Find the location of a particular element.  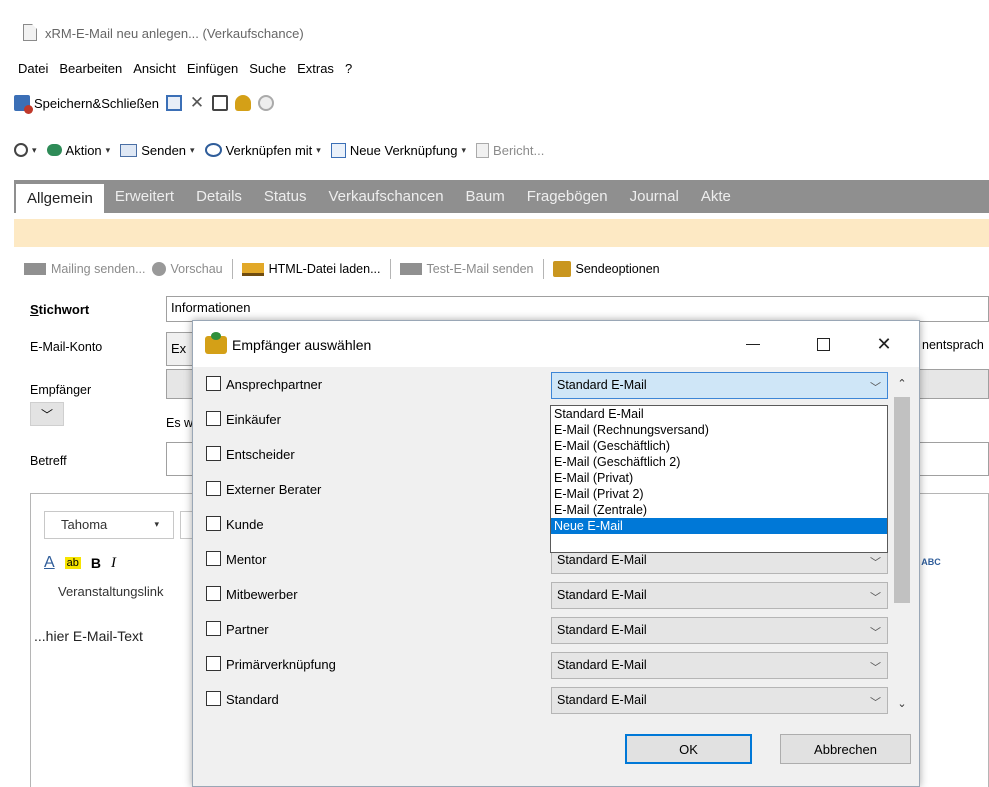

mentor-checkbox is located at coordinates (213, 558).